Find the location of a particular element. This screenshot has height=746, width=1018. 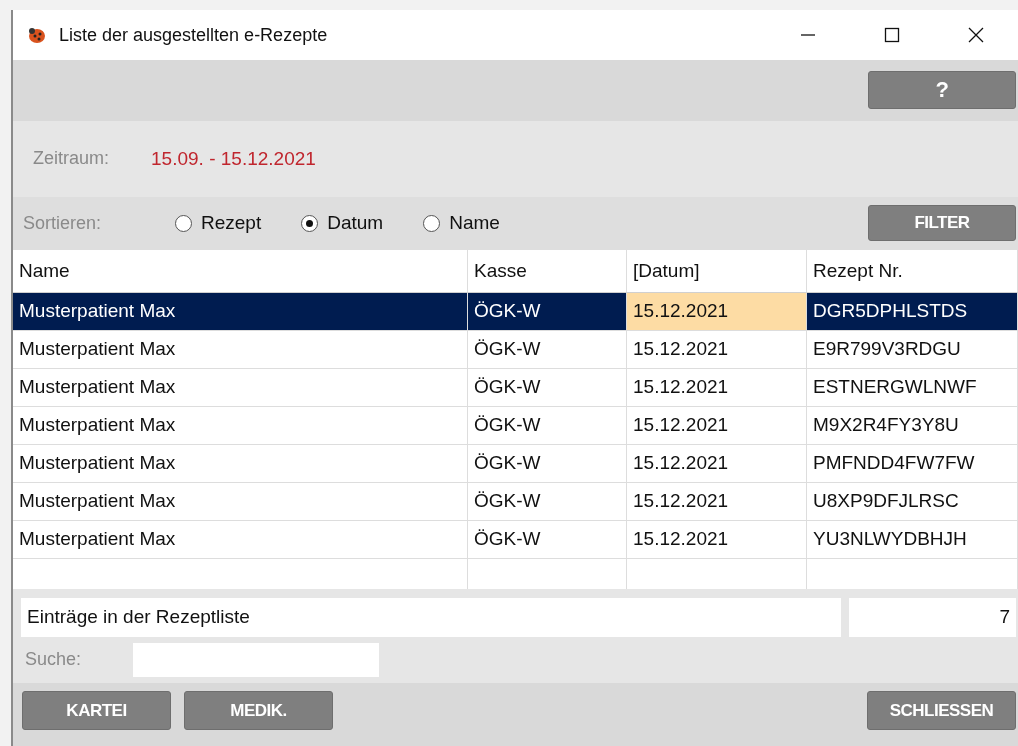

period-label: Zeitraum: is located at coordinates (71, 159).